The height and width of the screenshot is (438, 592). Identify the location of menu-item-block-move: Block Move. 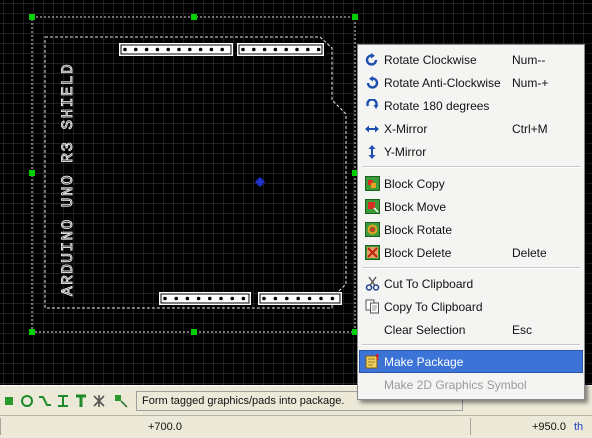
(471, 206).